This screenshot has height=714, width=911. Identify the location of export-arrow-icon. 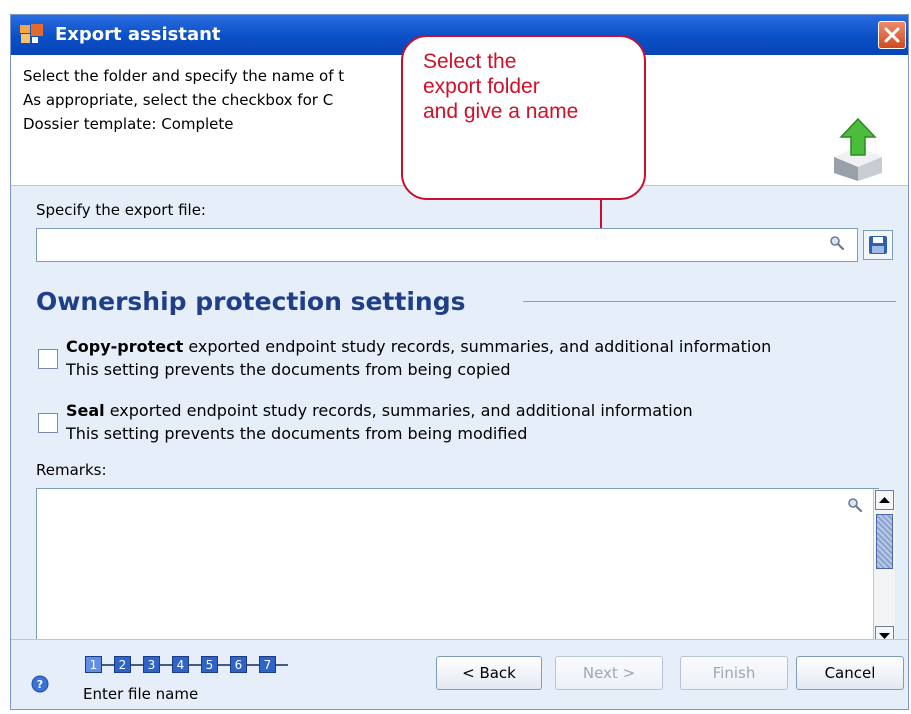
(858, 149).